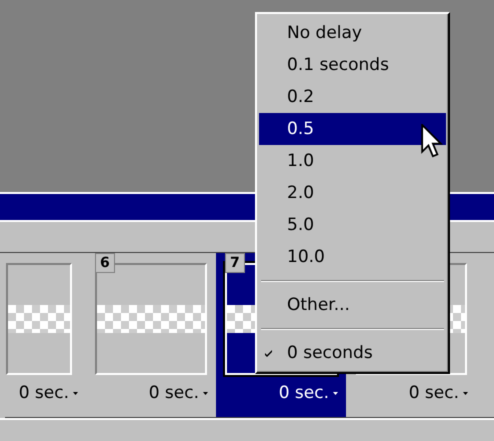 The width and height of the screenshot is (494, 441). I want to click on frame-number: 6, so click(105, 263).